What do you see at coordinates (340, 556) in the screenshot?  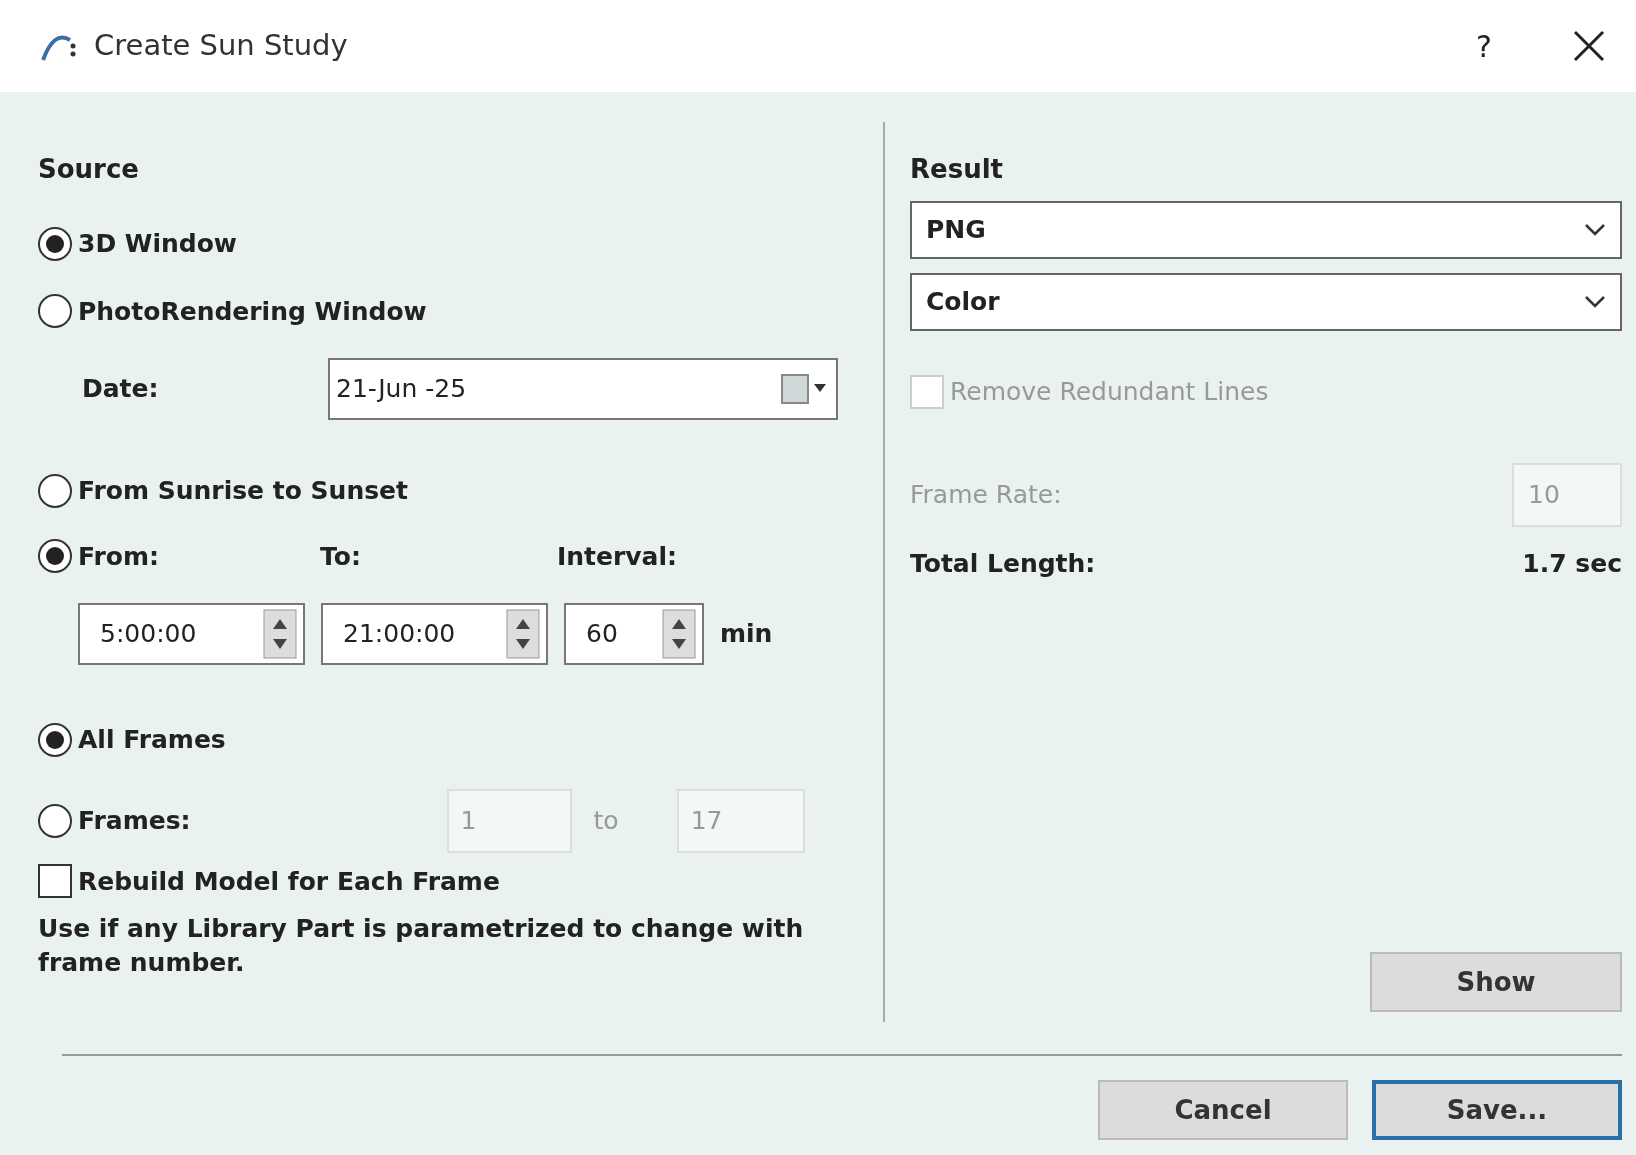 I see `field-label: To:` at bounding box center [340, 556].